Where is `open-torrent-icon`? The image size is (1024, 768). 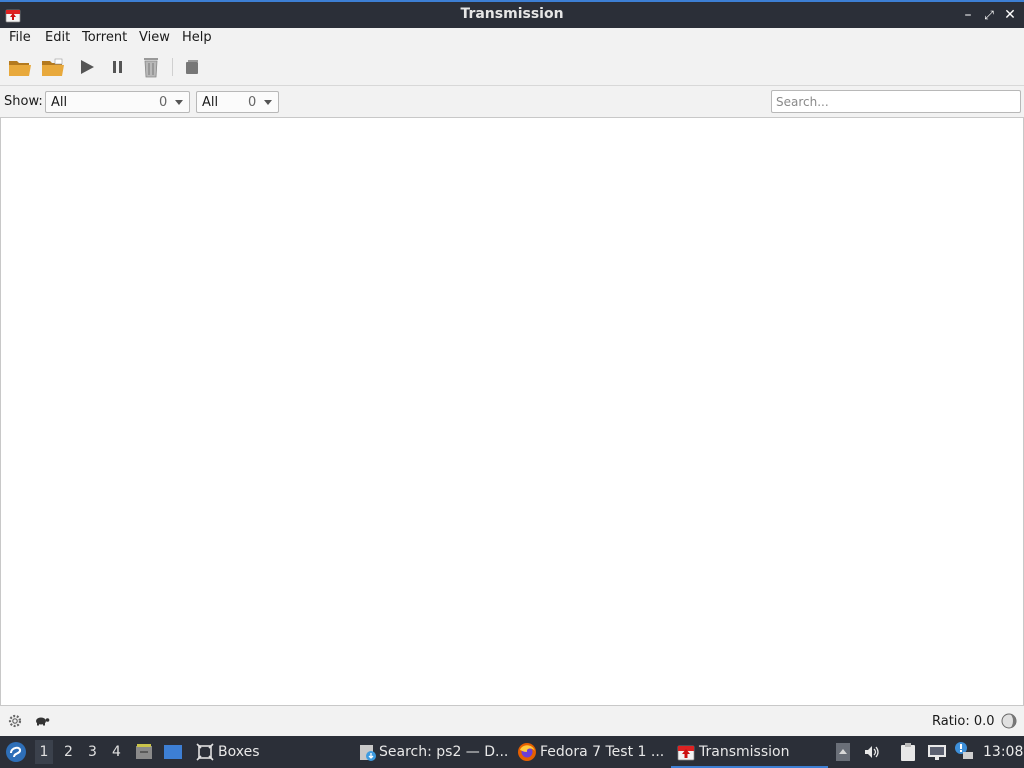 open-torrent-icon is located at coordinates (20, 67).